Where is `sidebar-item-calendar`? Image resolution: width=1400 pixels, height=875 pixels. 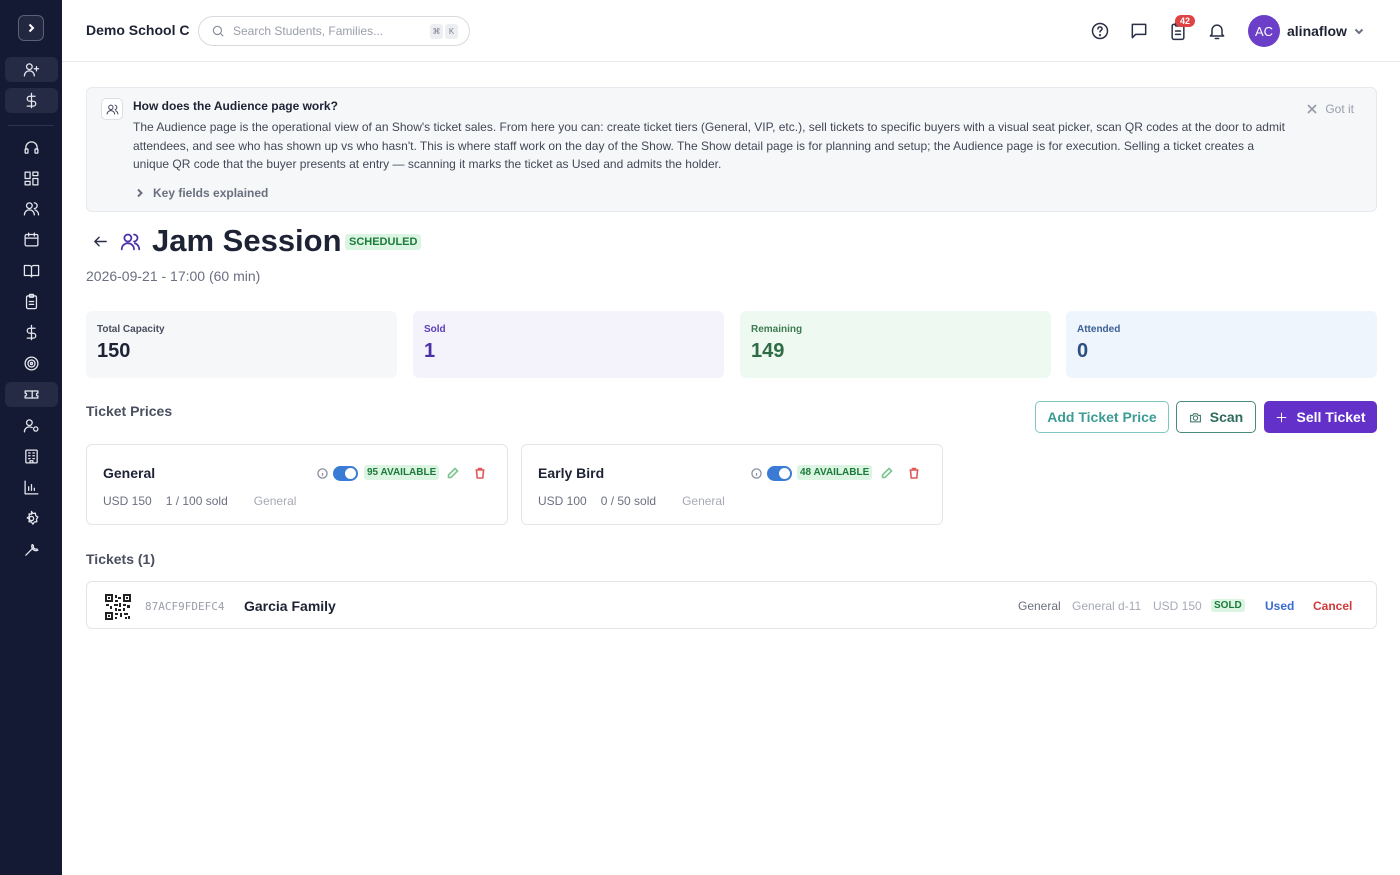
sidebar-item-calendar is located at coordinates (31, 239).